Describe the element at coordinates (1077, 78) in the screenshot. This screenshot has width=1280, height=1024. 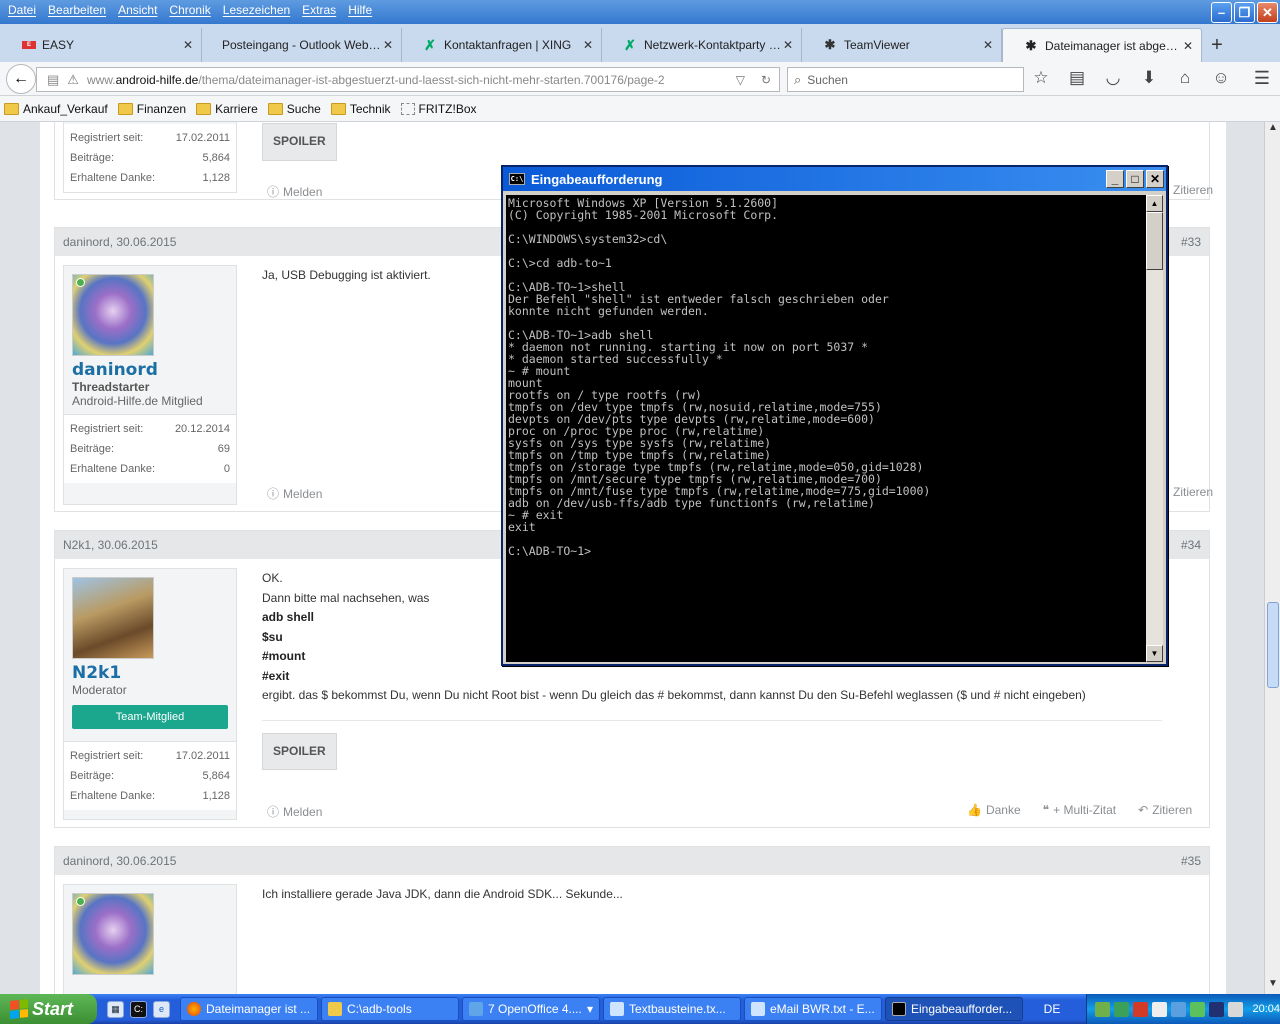
I see `reading-list-icon: ▤` at that location.